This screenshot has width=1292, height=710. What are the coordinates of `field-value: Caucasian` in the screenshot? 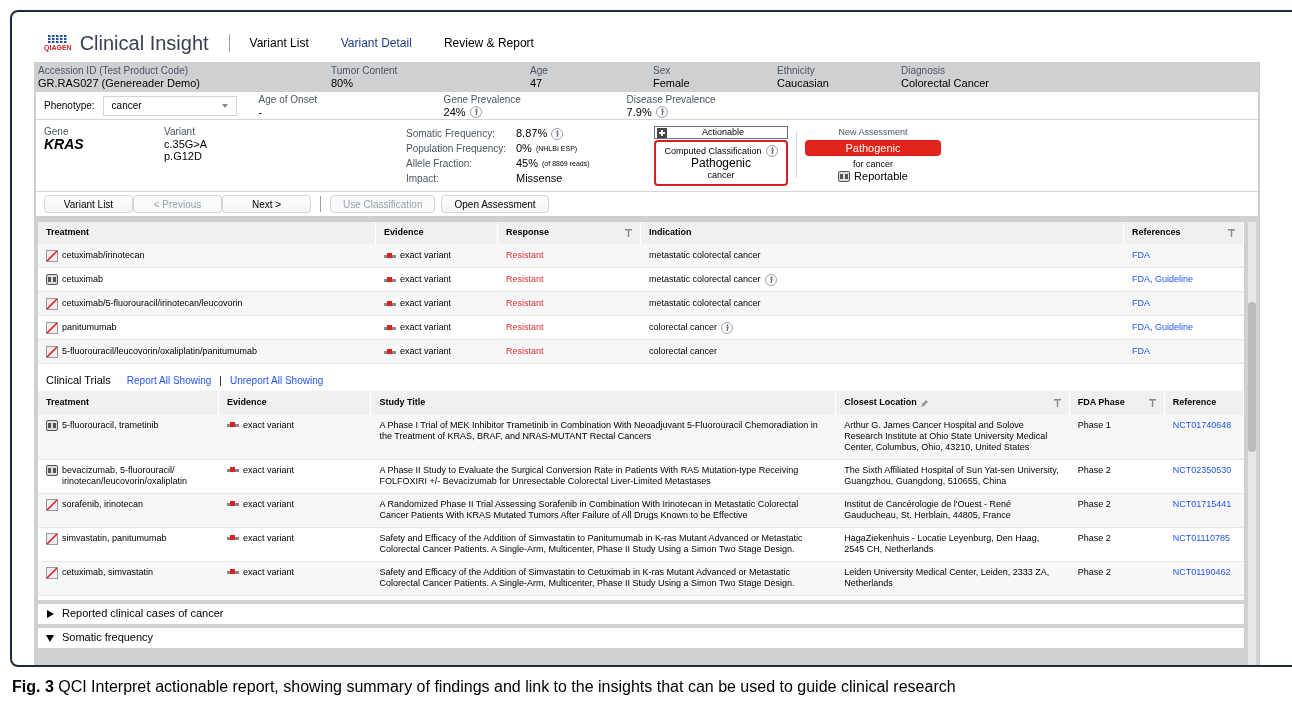 It's located at (803, 83).